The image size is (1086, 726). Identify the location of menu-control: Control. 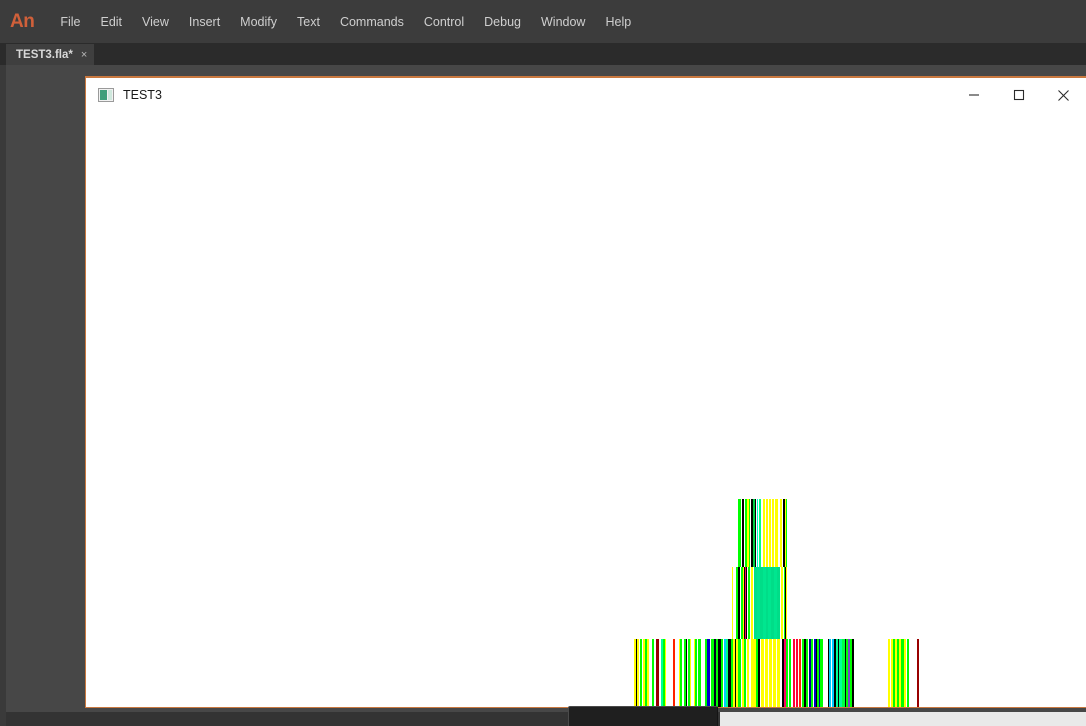
(444, 22).